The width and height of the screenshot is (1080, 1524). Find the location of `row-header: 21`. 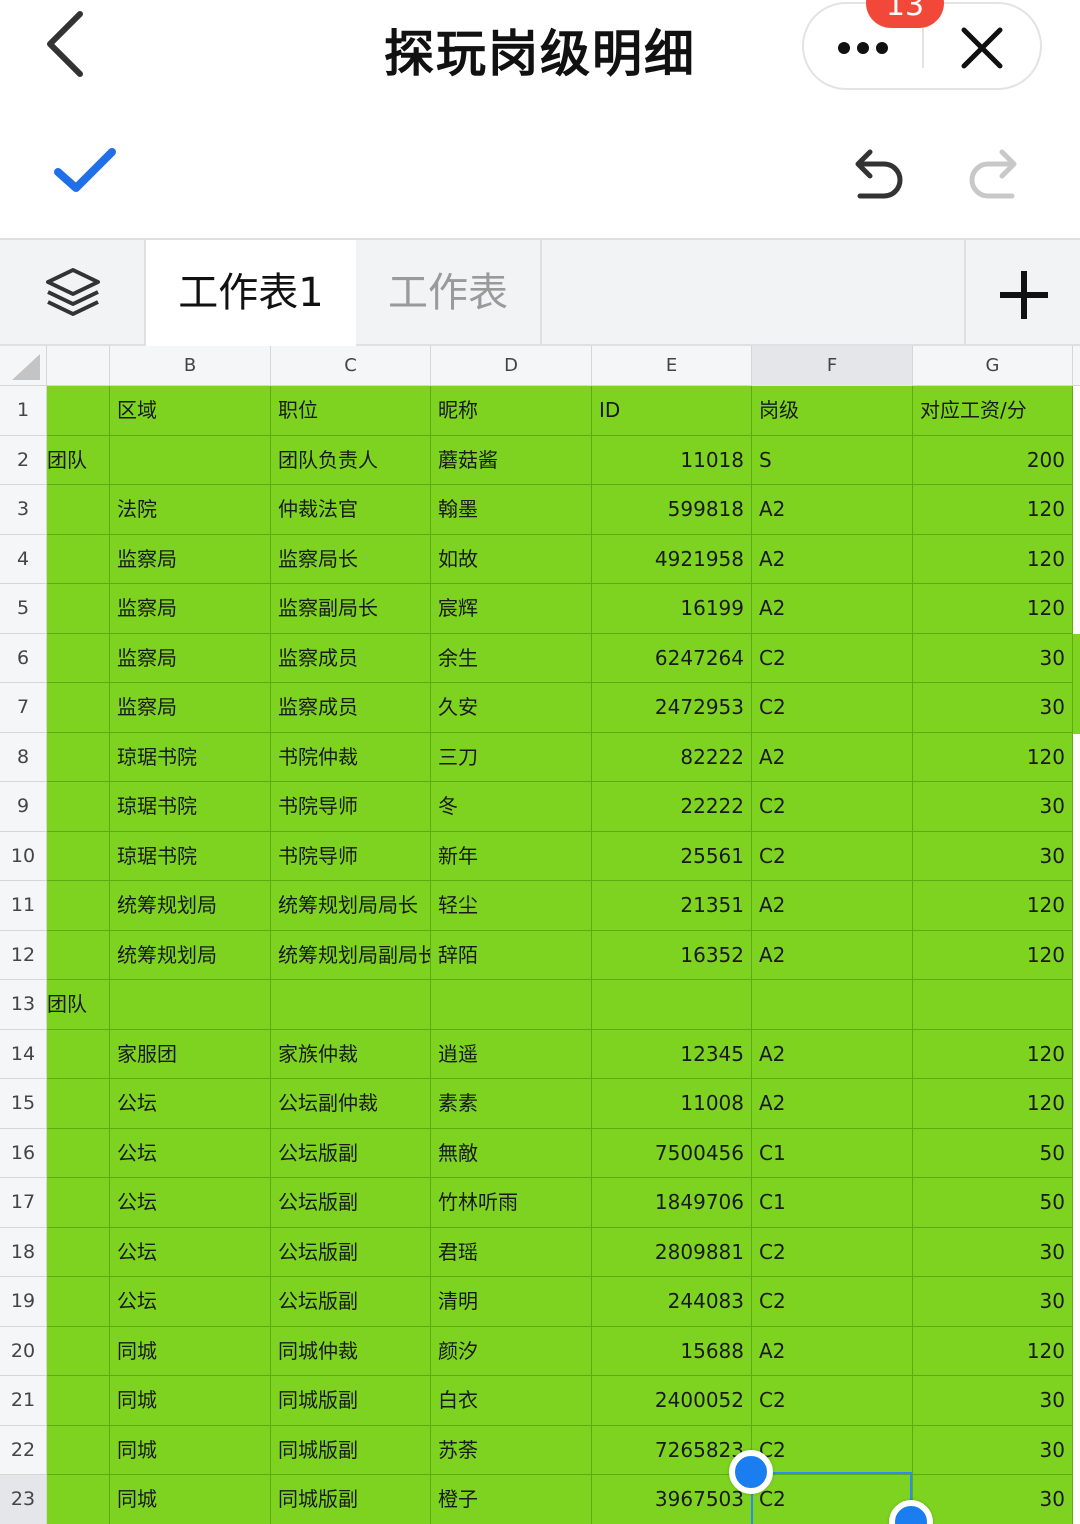

row-header: 21 is located at coordinates (23, 1401).